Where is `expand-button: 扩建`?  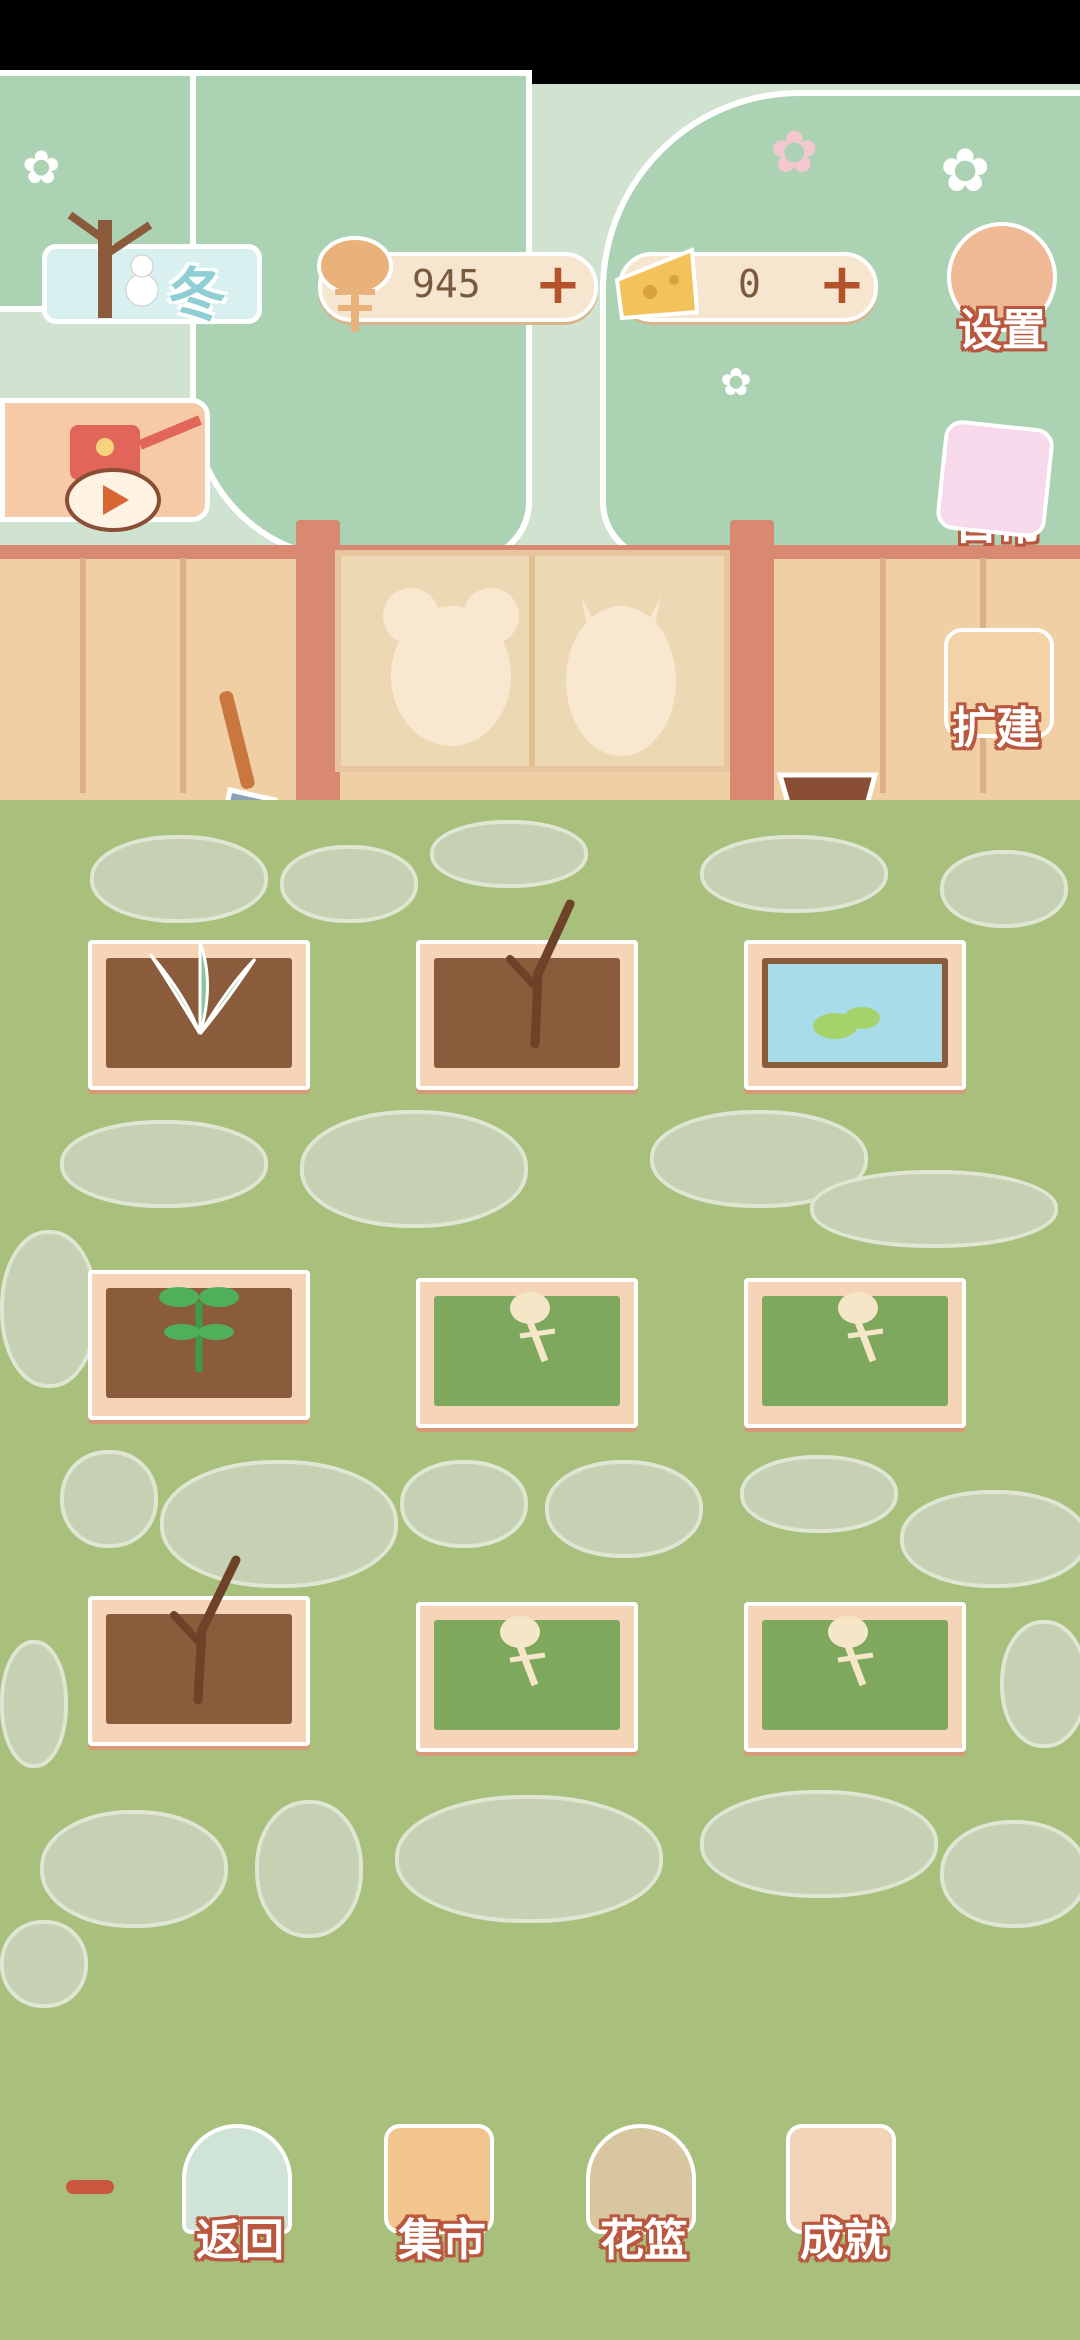 expand-button: 扩建 is located at coordinates (996, 692).